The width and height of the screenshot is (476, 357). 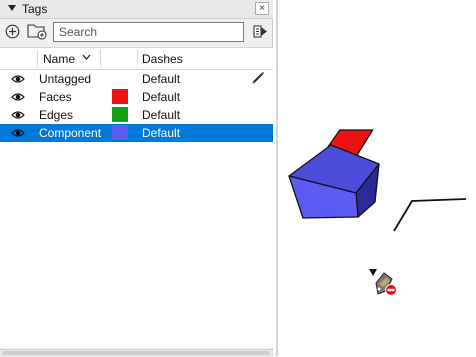 What do you see at coordinates (136, 79) in the screenshot?
I see `tag-row-untagged: Untagged Default` at bounding box center [136, 79].